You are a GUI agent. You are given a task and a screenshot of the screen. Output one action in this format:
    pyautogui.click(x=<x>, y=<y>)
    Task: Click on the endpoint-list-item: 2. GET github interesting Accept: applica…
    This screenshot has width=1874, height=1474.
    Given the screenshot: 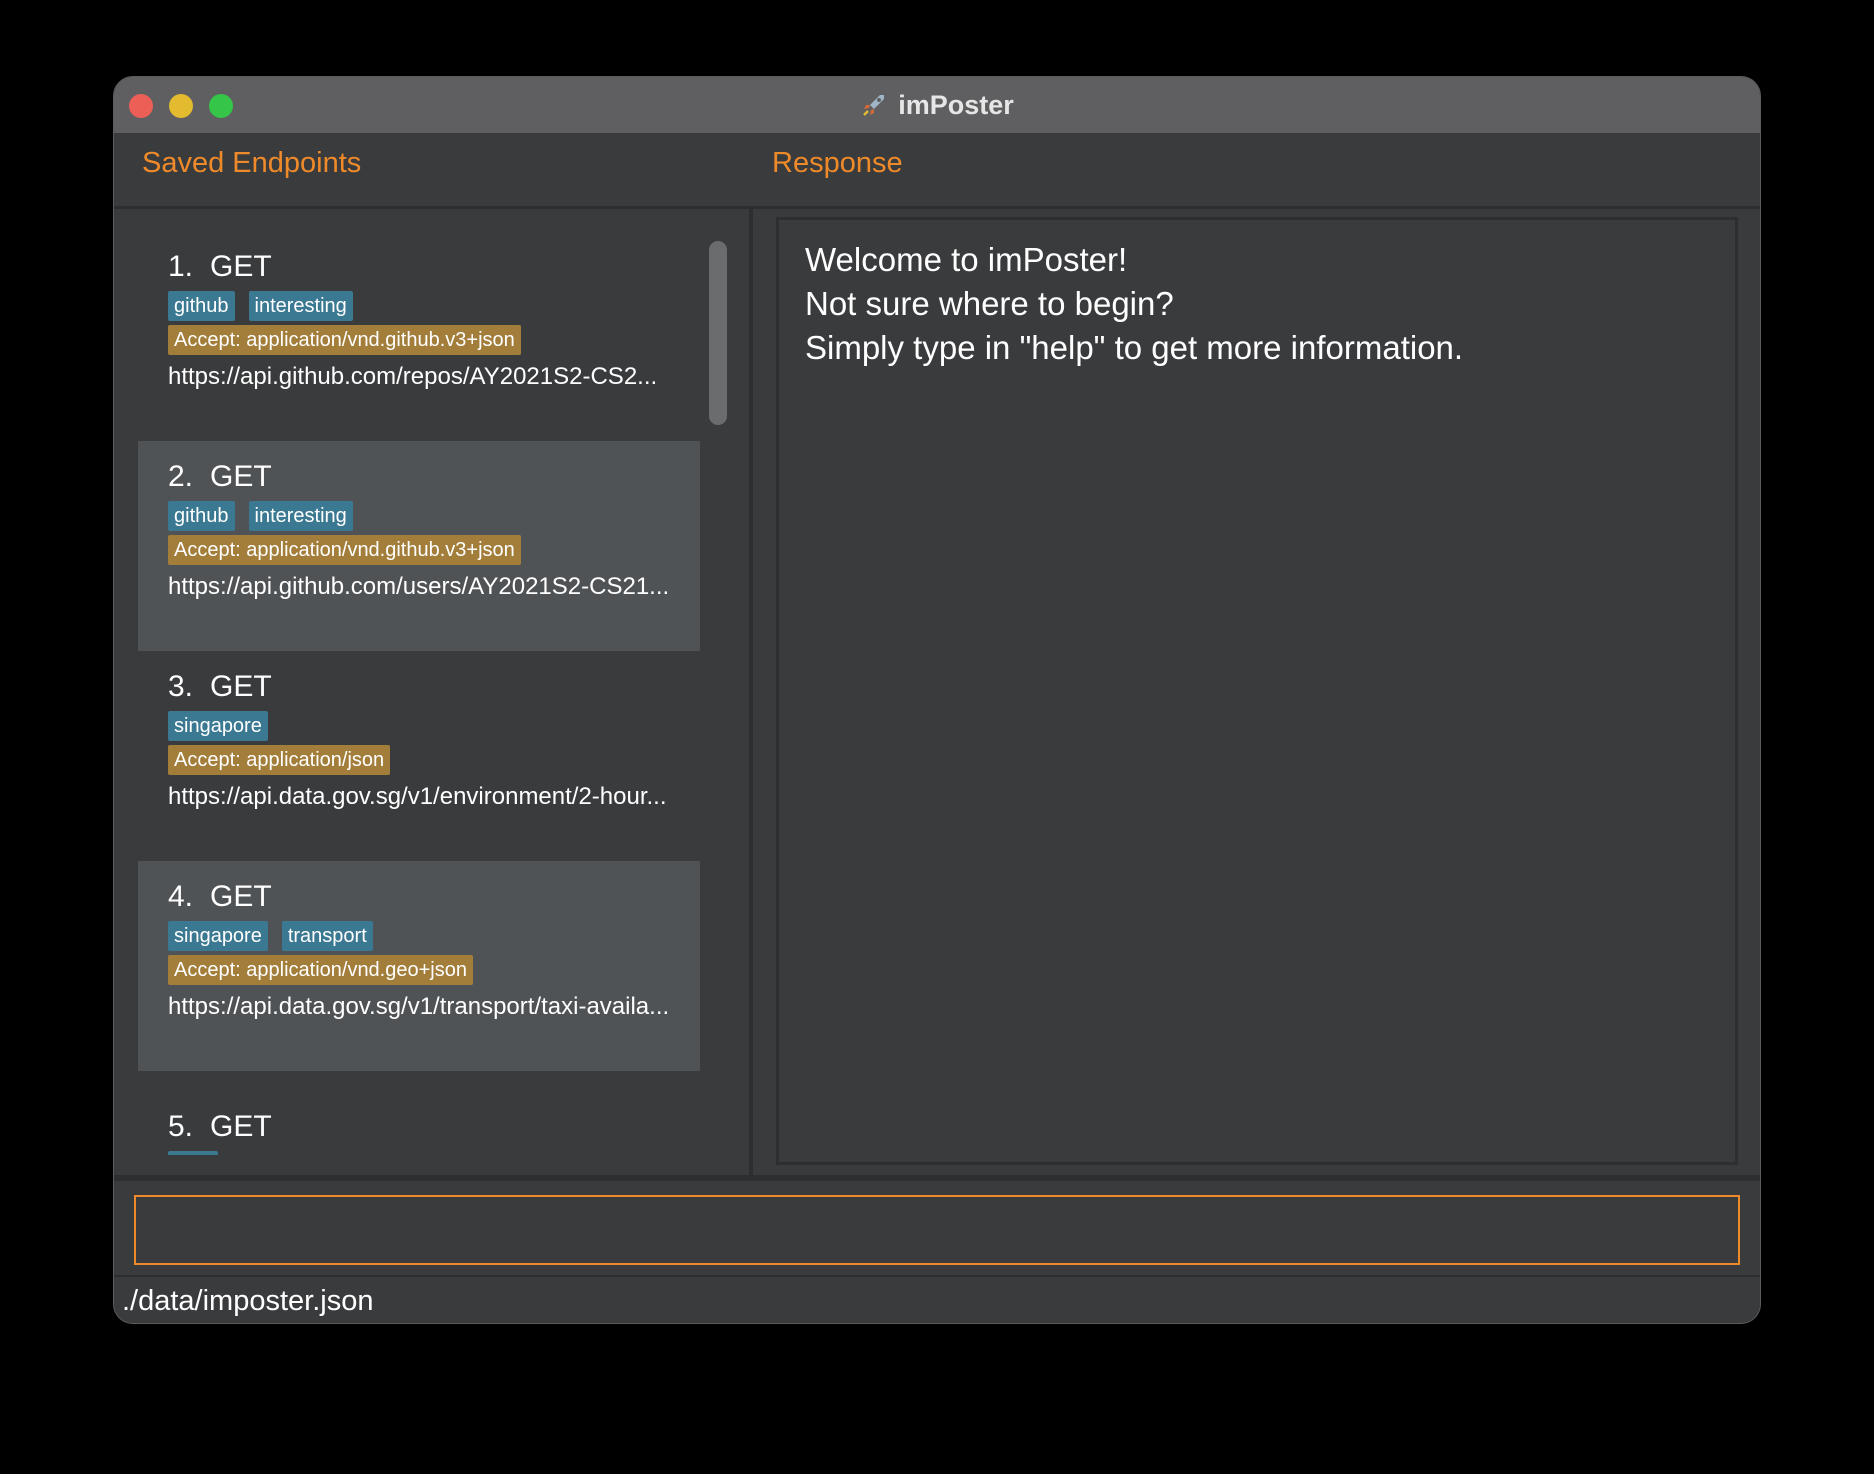 What is the action you would take?
    pyautogui.click(x=419, y=546)
    